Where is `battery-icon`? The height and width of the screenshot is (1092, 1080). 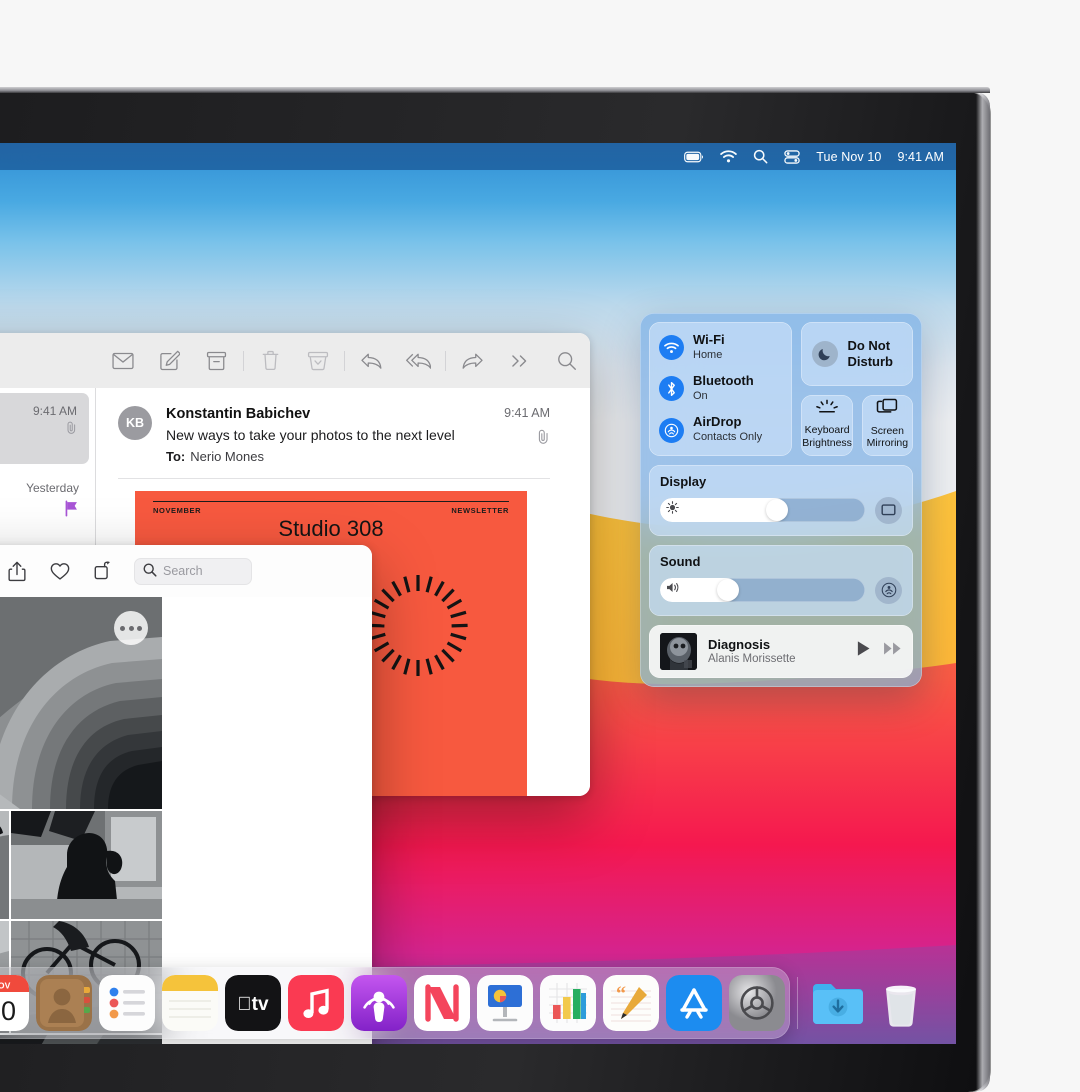
battery-icon is located at coordinates (694, 157).